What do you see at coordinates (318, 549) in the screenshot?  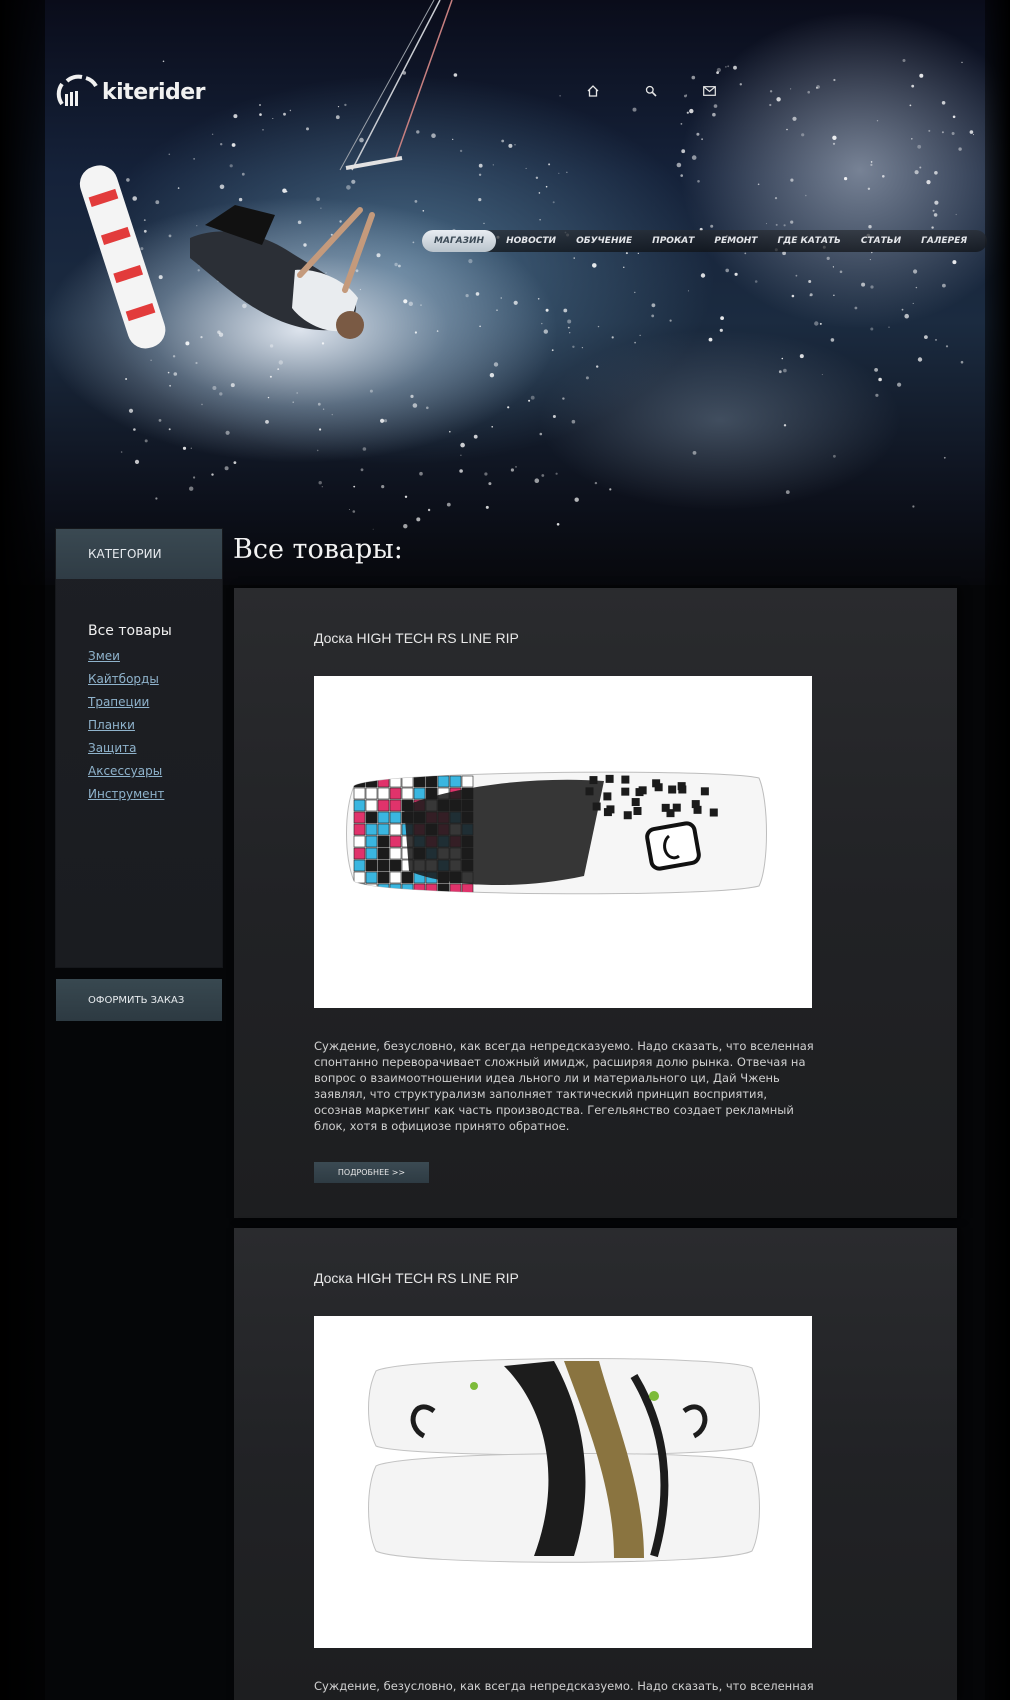 I see `page-title: Все товары:` at bounding box center [318, 549].